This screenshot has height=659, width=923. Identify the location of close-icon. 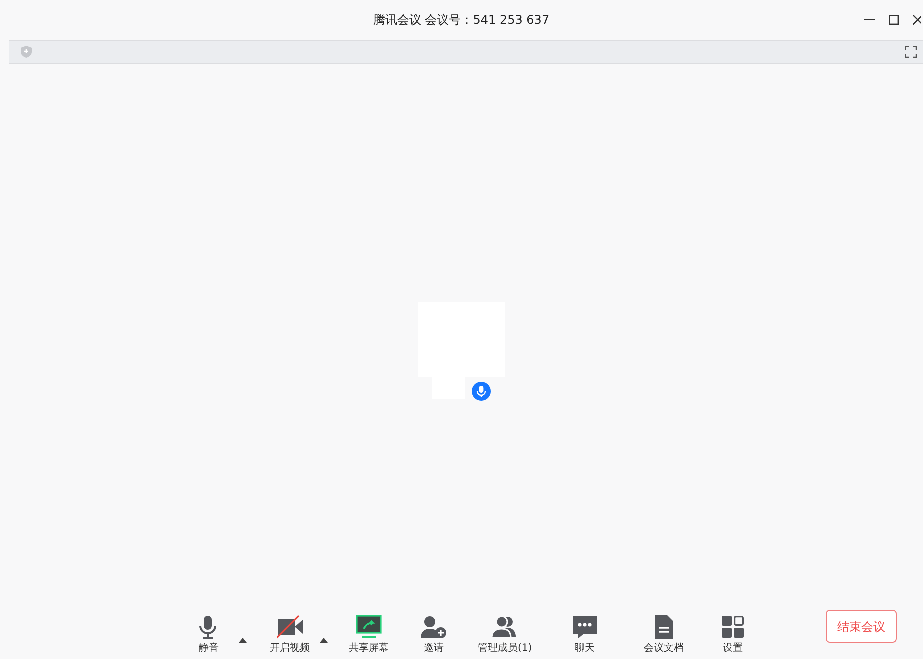
(917, 20).